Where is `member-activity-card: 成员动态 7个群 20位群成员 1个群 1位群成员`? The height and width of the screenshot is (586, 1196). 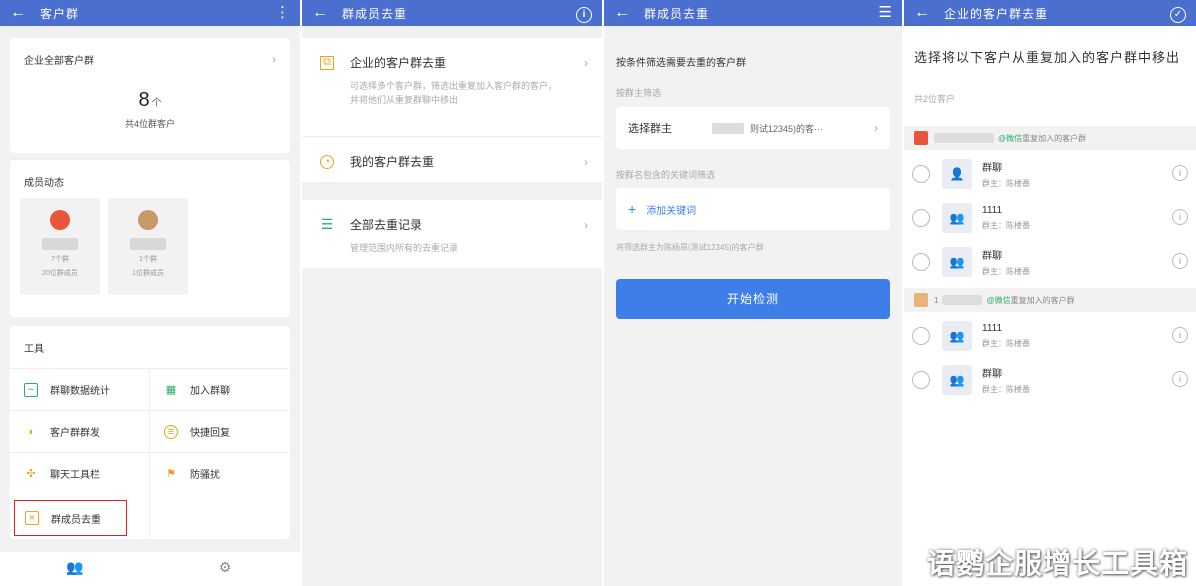
member-activity-card: 成员动态 7个群 20位群成员 1个群 1位群成员 is located at coordinates (150, 238).